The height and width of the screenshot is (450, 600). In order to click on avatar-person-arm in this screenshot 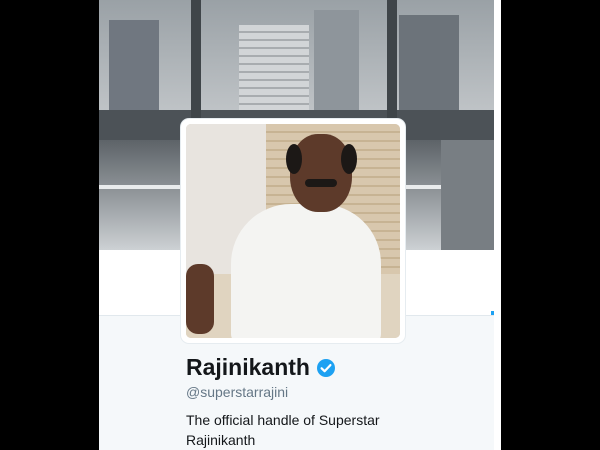, I will do `click(200, 299)`.